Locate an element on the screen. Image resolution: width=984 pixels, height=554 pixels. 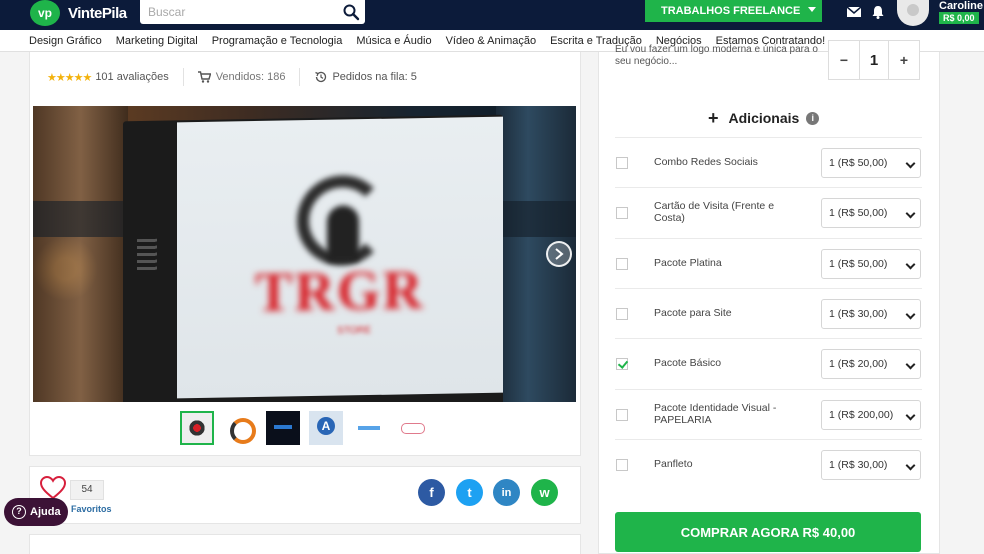
blurred-logo-subtext: STORE is located at coordinates (354, 330).